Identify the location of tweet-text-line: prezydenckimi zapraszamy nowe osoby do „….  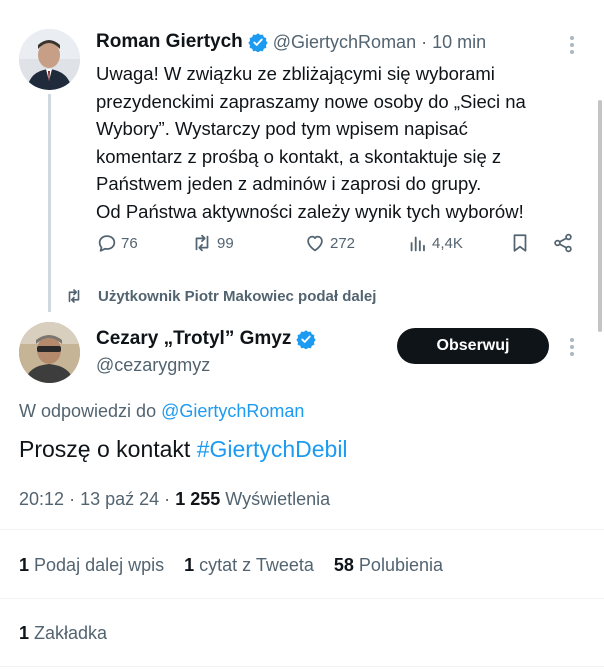
(311, 101).